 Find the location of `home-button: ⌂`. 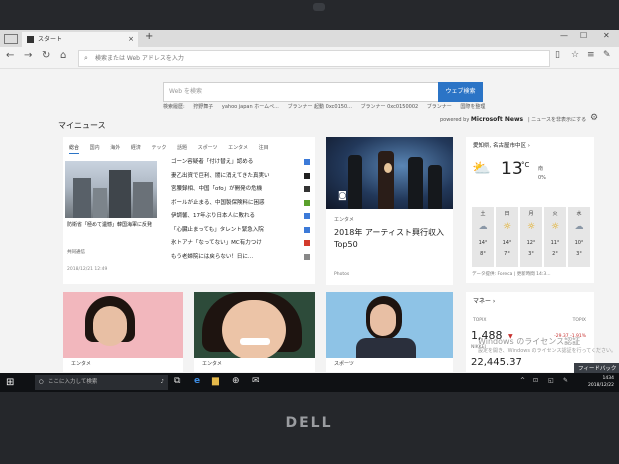

home-button: ⌂ is located at coordinates (63, 55).